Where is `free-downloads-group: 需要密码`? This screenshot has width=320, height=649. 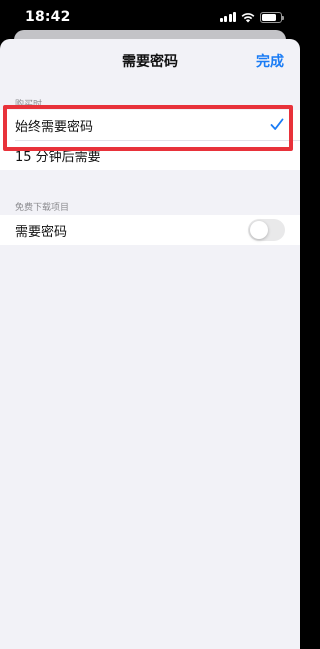 free-downloads-group: 需要密码 is located at coordinates (150, 230).